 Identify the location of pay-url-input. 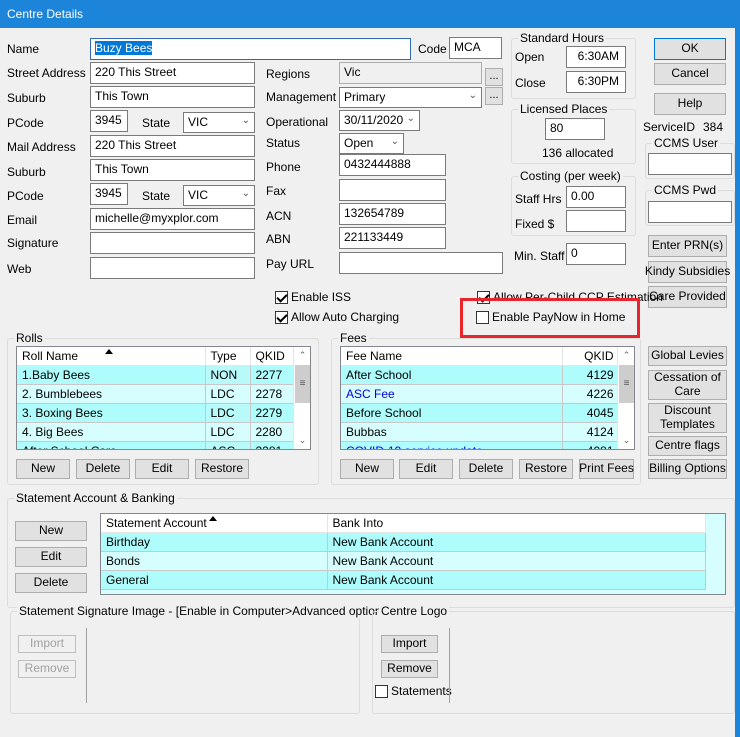
(421, 263).